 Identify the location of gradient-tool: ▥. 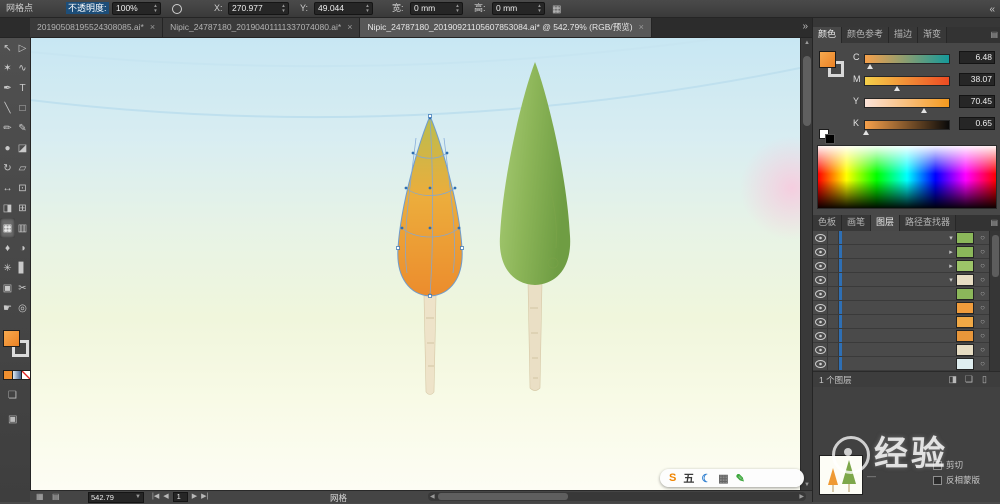
(22, 228).